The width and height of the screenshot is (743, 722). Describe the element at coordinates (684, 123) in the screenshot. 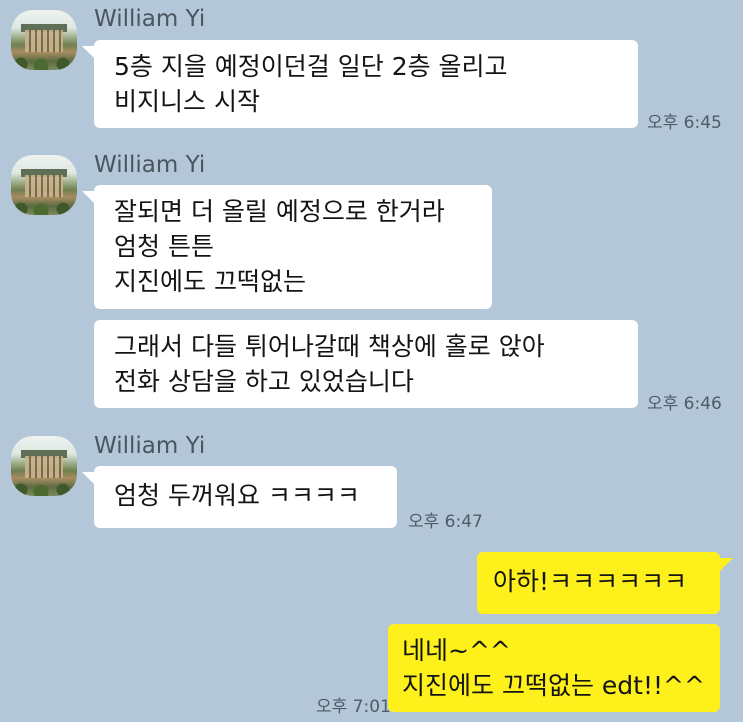

I see `message-timestamp: 오후 6:45` at that location.